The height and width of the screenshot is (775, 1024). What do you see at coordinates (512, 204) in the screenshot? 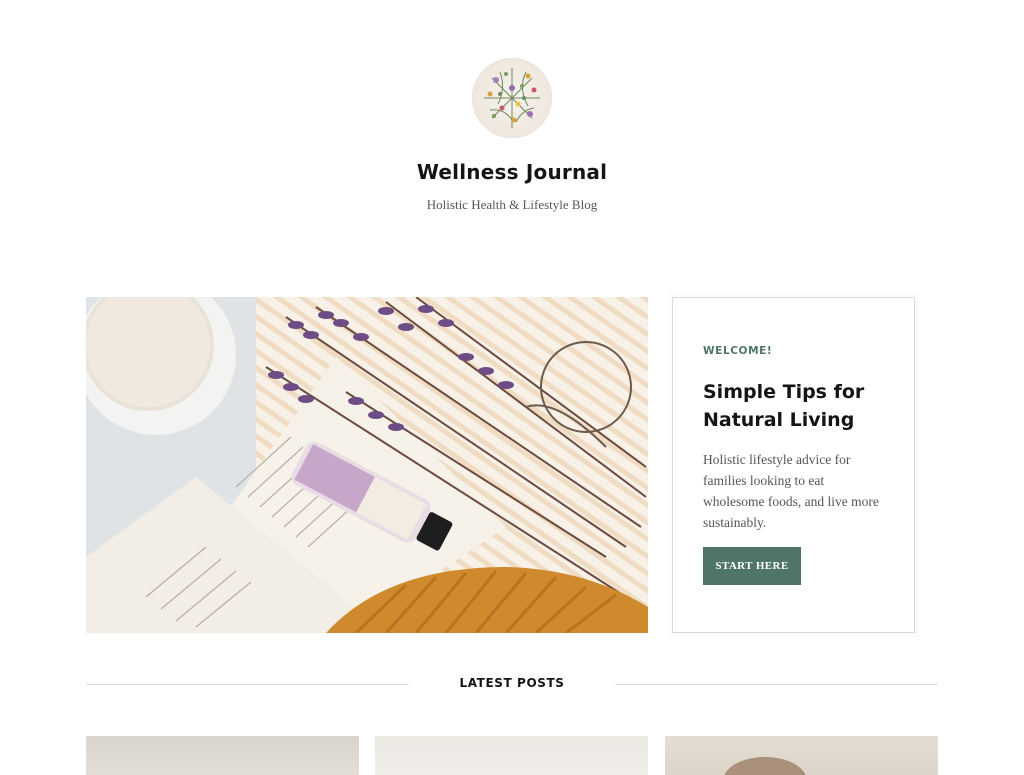
I see `site-tagline: Holistic Health & Lifestyle Blog` at bounding box center [512, 204].